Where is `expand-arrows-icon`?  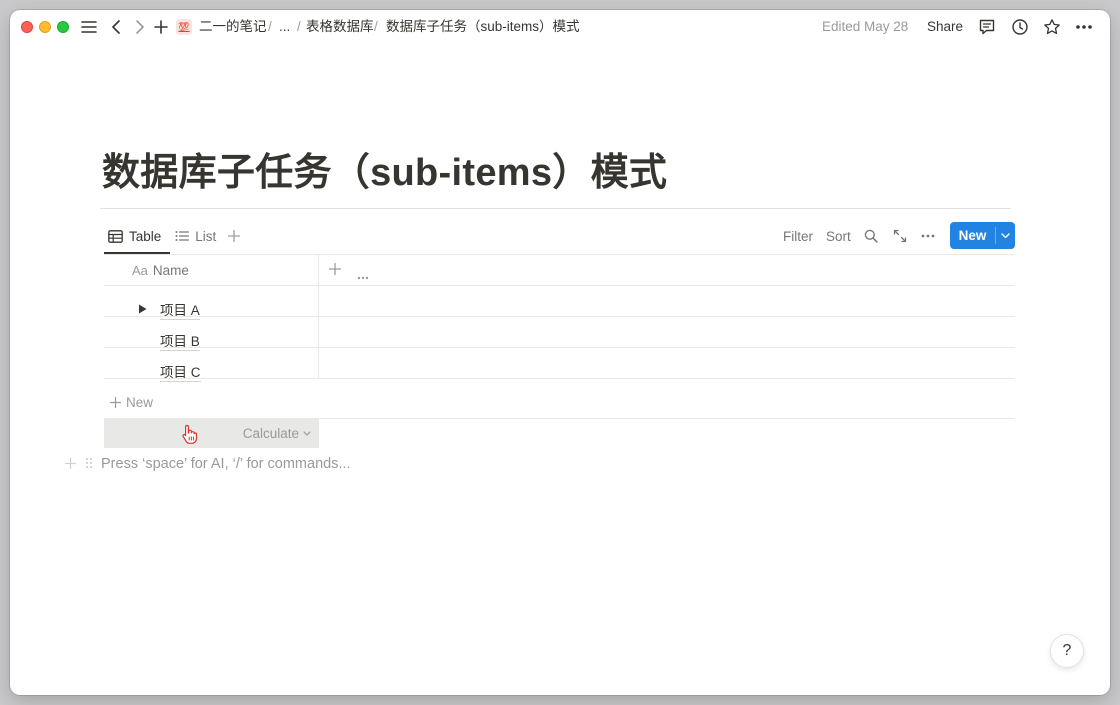
expand-arrows-icon is located at coordinates (900, 236).